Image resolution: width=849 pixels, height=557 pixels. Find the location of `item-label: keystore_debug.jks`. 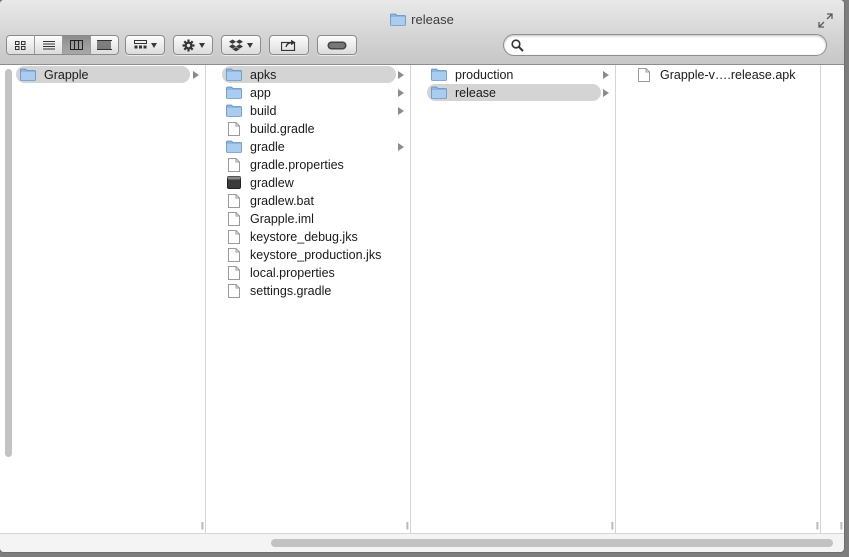

item-label: keystore_debug.jks is located at coordinates (304, 236).